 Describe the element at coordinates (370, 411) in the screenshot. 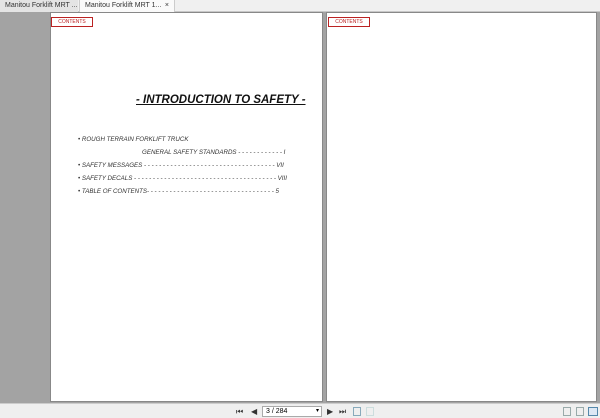

I see `paste-icon` at that location.